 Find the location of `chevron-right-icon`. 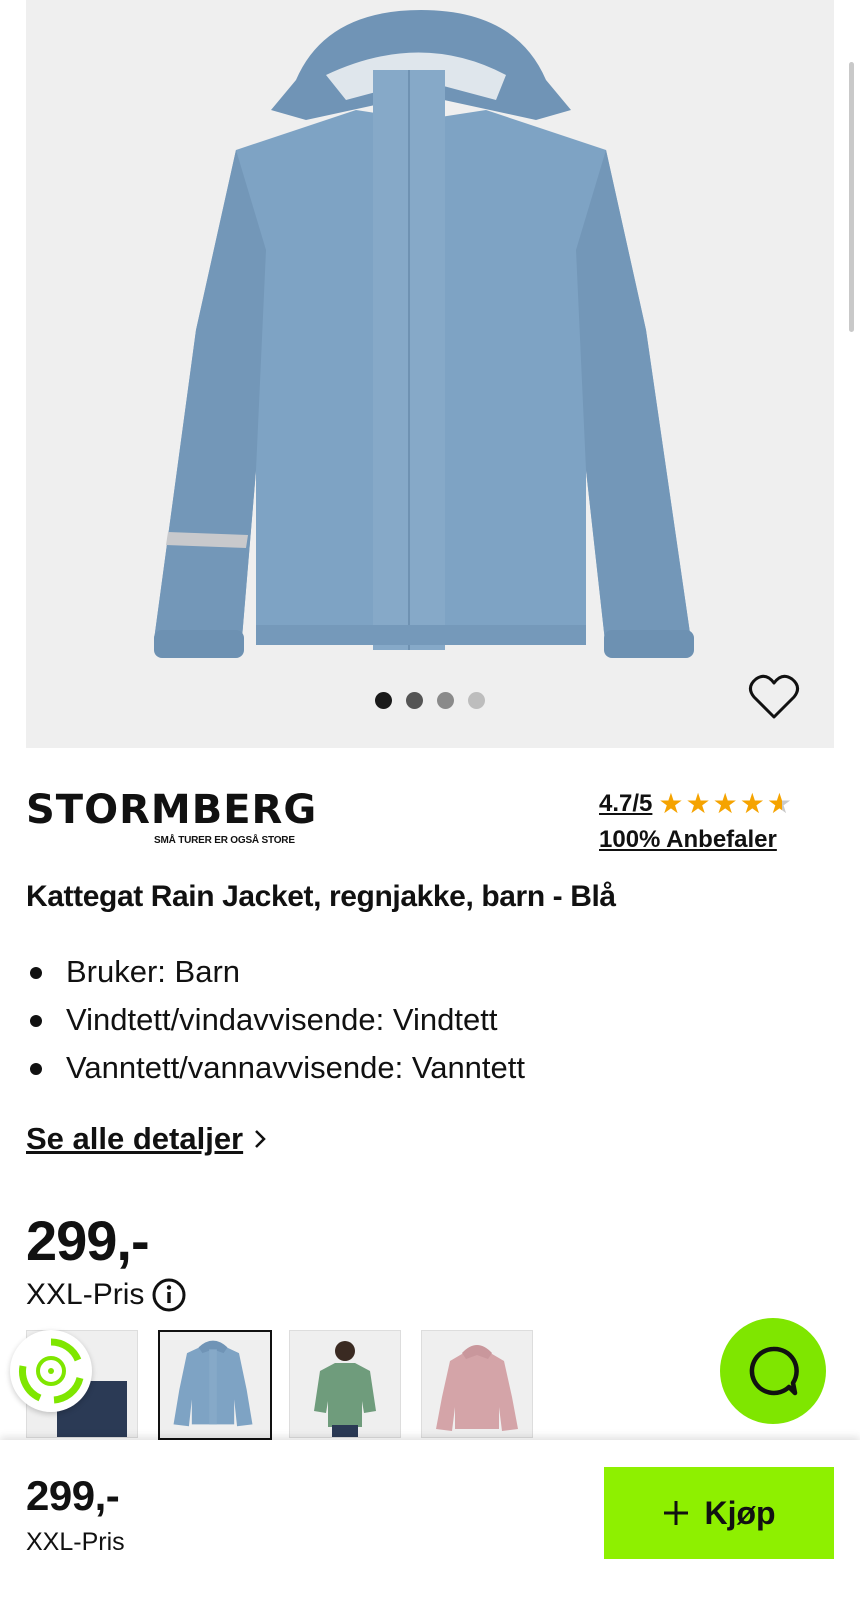

chevron-right-icon is located at coordinates (260, 1139).